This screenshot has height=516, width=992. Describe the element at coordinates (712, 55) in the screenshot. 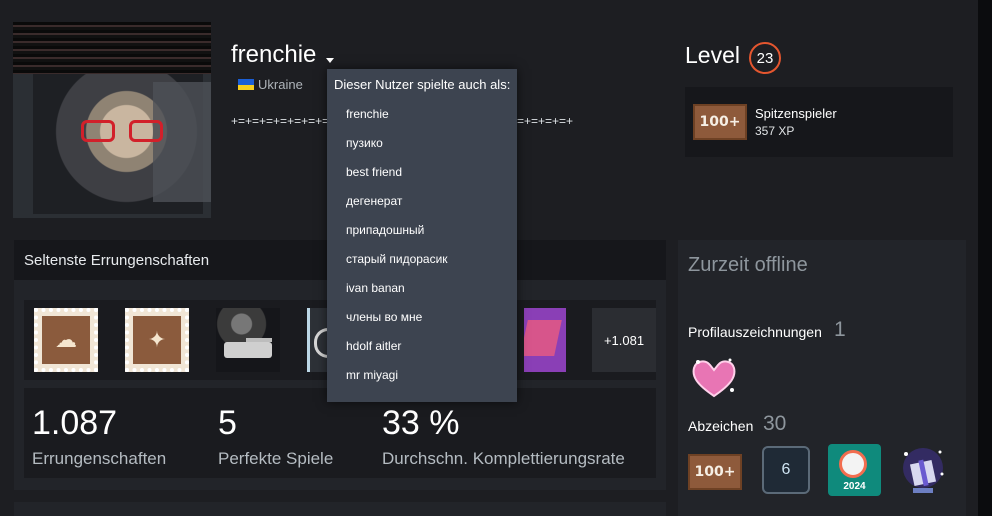

I see `level-label: Level` at that location.